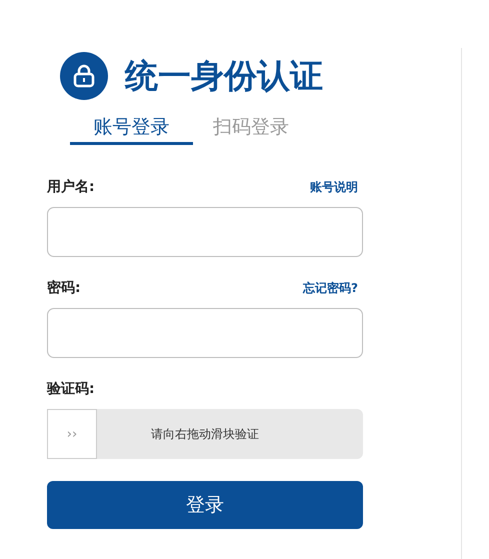  I want to click on field-label: 验证码:, so click(71, 389).